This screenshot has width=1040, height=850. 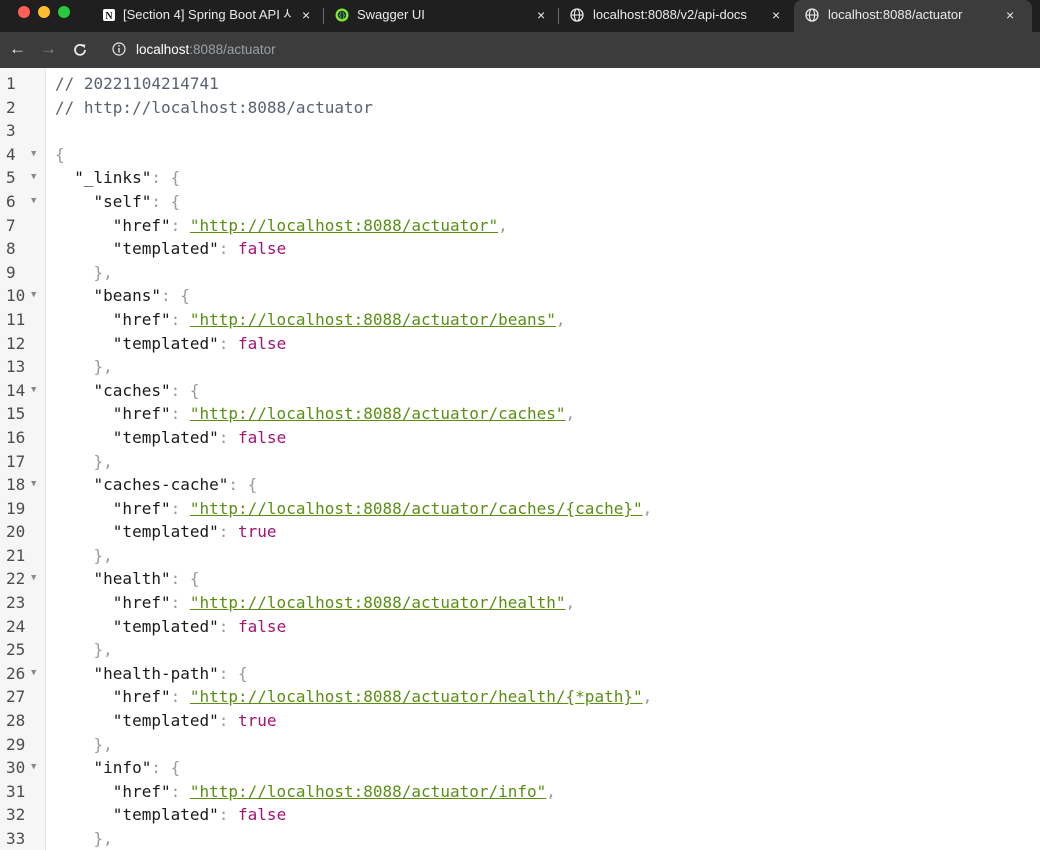 What do you see at coordinates (16, 414) in the screenshot?
I see `line-number: 15` at bounding box center [16, 414].